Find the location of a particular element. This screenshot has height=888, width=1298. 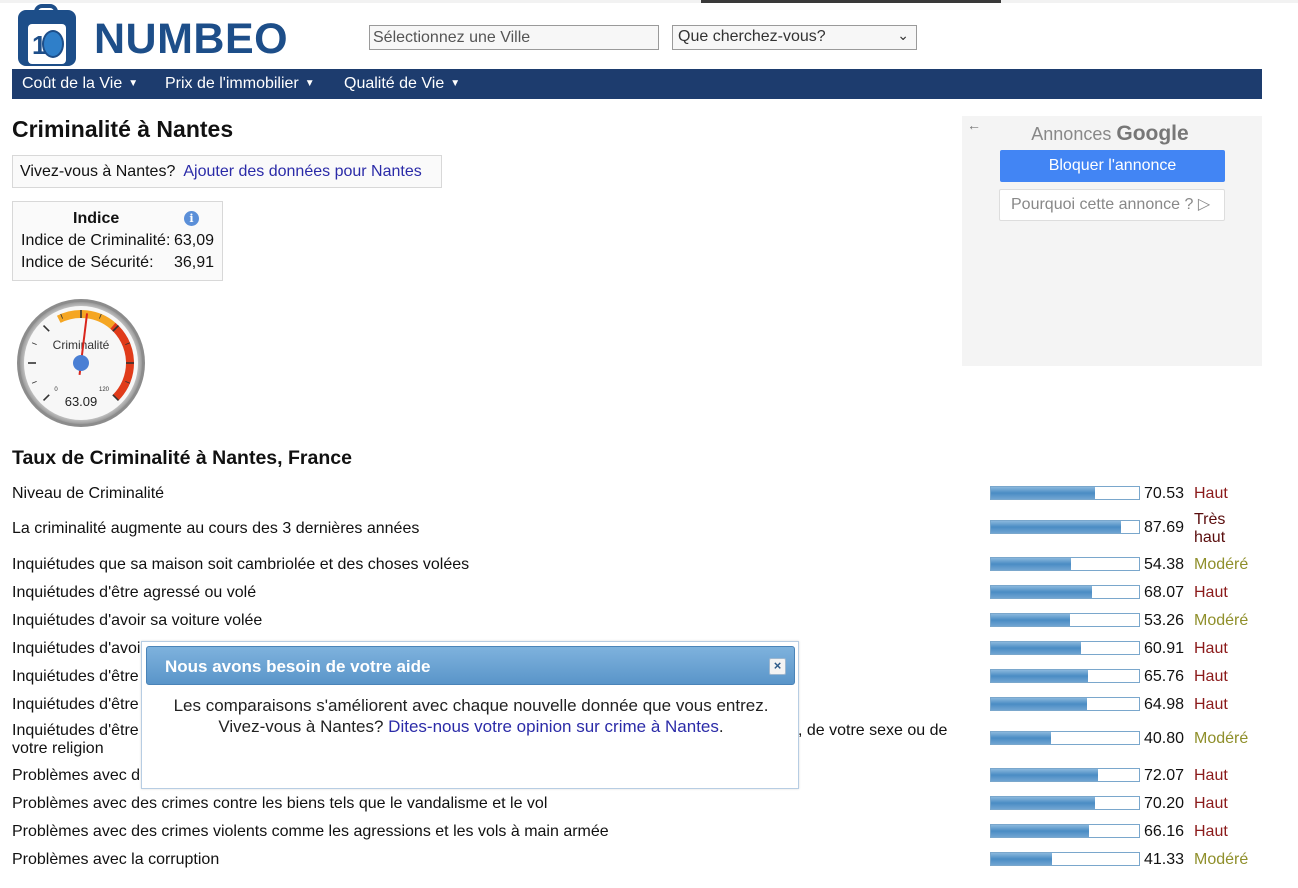

nav-item-quality-of-life: Qualité de Vie ▼ is located at coordinates (402, 84).